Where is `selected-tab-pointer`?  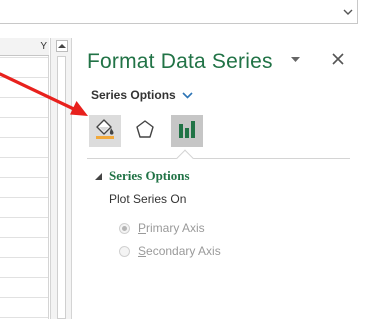 selected-tab-pointer is located at coordinates (185, 158).